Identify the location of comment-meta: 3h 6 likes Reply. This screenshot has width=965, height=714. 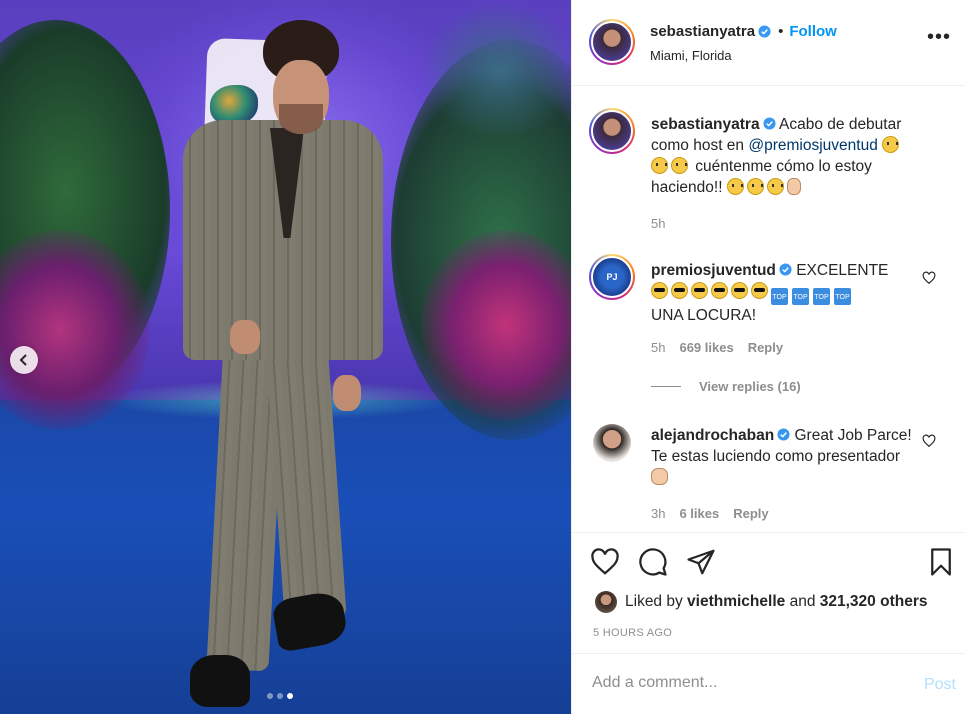
(710, 513).